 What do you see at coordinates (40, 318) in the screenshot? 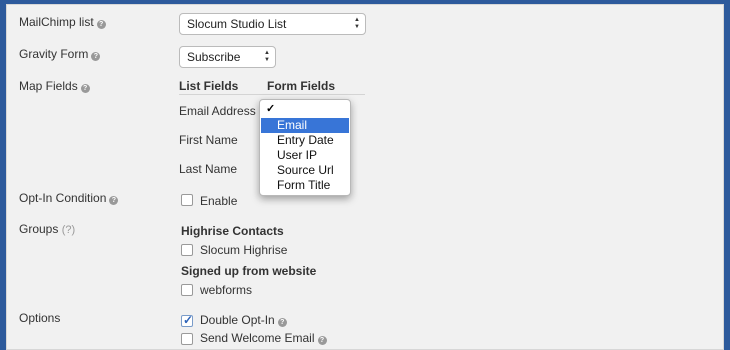
I see `options-label: Options` at bounding box center [40, 318].